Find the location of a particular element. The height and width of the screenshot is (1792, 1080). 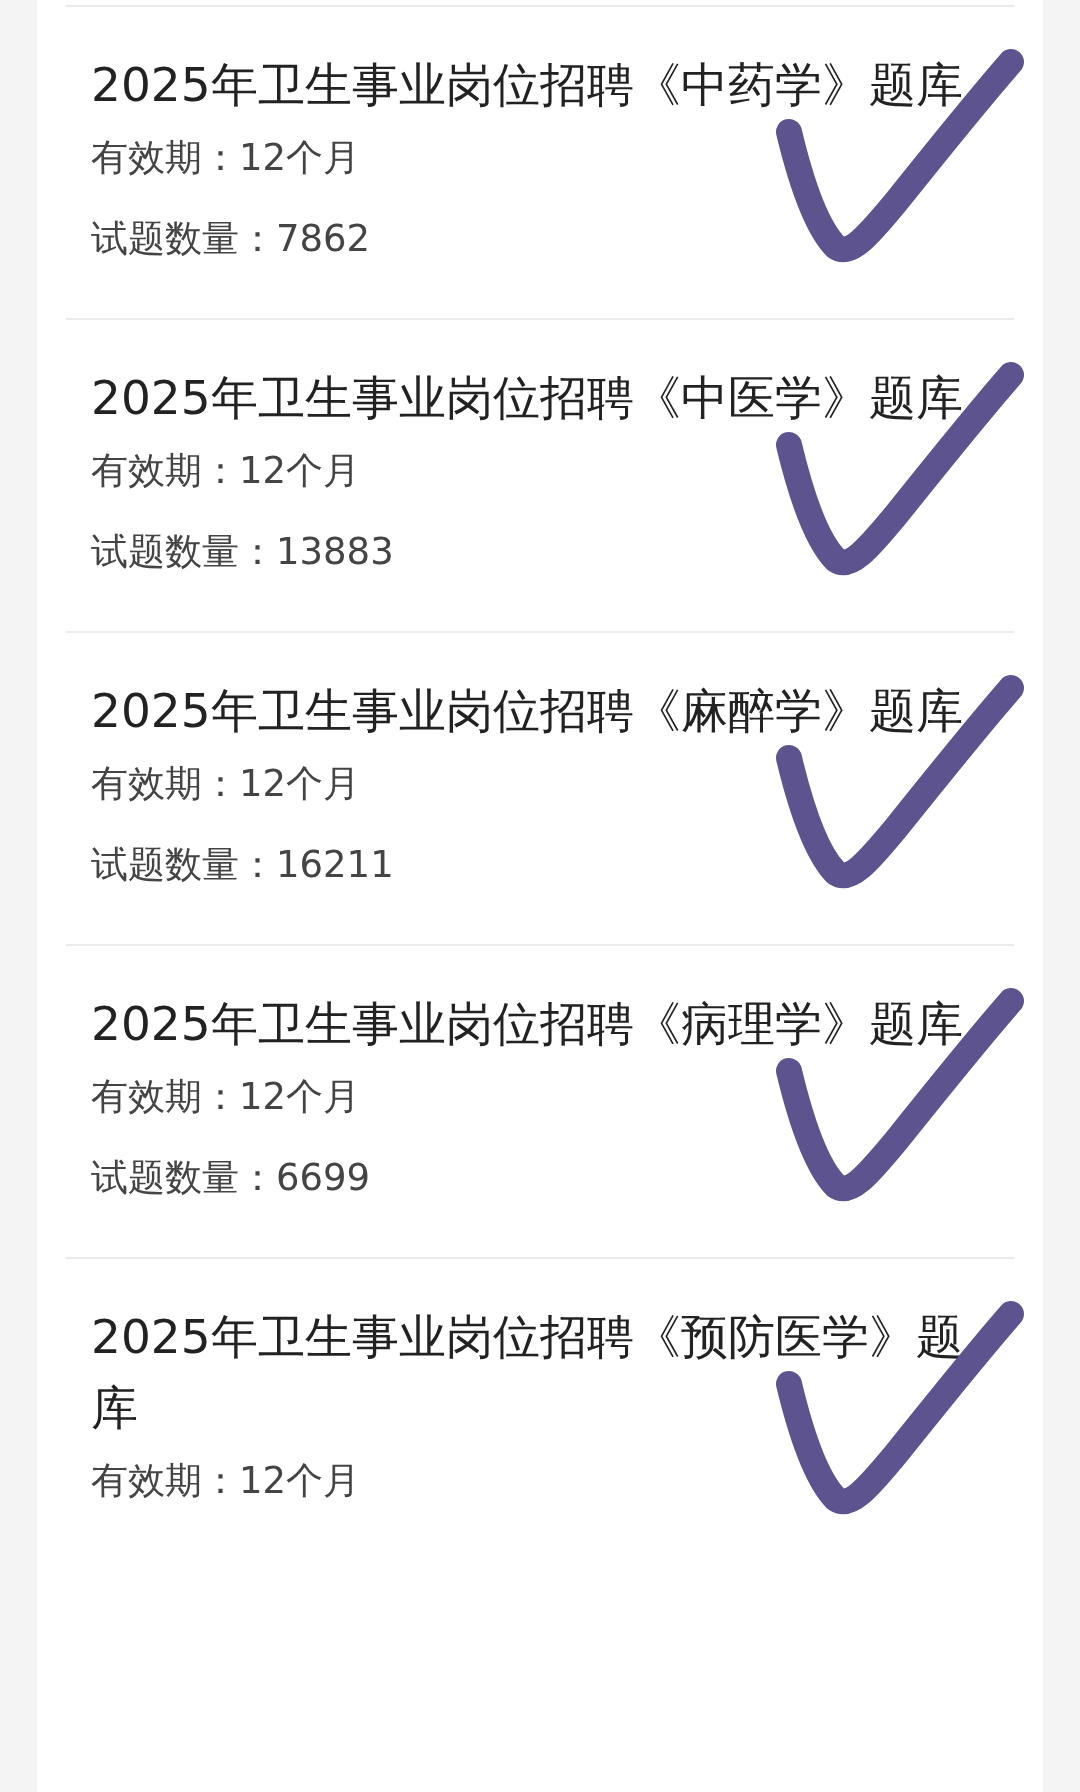

item-title: 2025年卫生事业岗位招聘《病理学》题库 is located at coordinates (527, 1024).